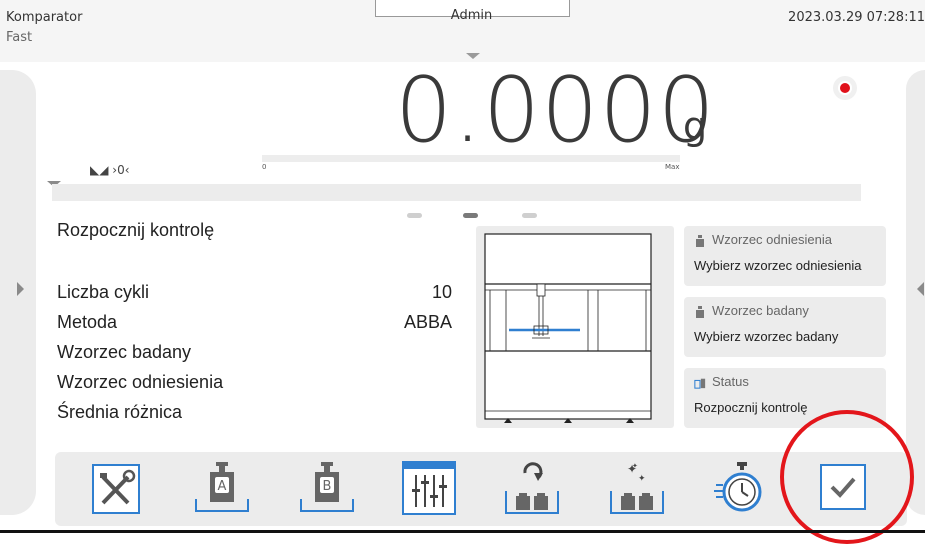 The image size is (925, 544). I want to click on tools-icon, so click(116, 489).